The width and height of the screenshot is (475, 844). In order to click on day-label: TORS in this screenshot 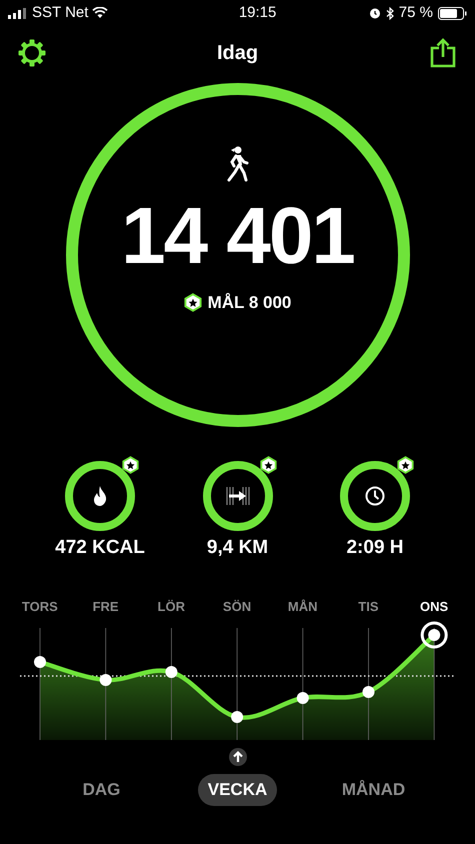, I will do `click(40, 606)`.